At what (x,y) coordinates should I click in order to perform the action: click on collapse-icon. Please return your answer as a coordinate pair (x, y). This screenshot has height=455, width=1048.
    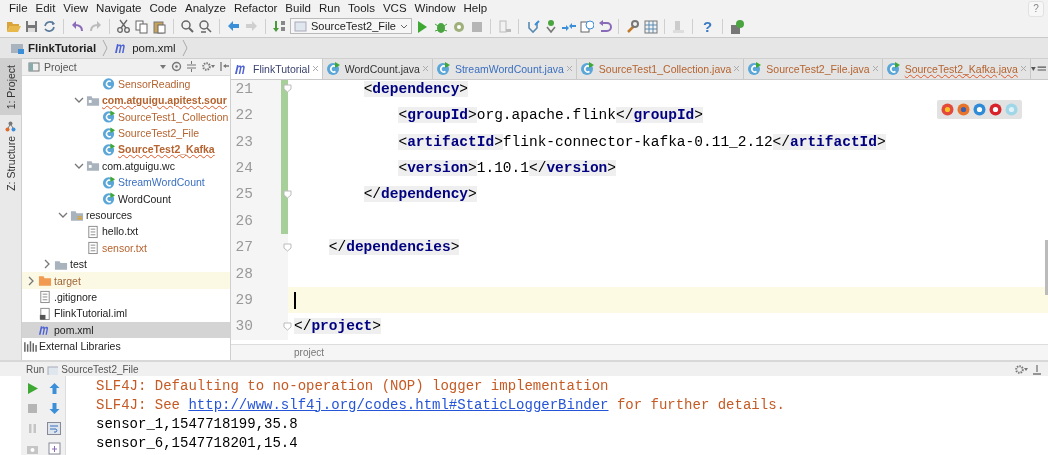
    Looking at the image, I should click on (191, 67).